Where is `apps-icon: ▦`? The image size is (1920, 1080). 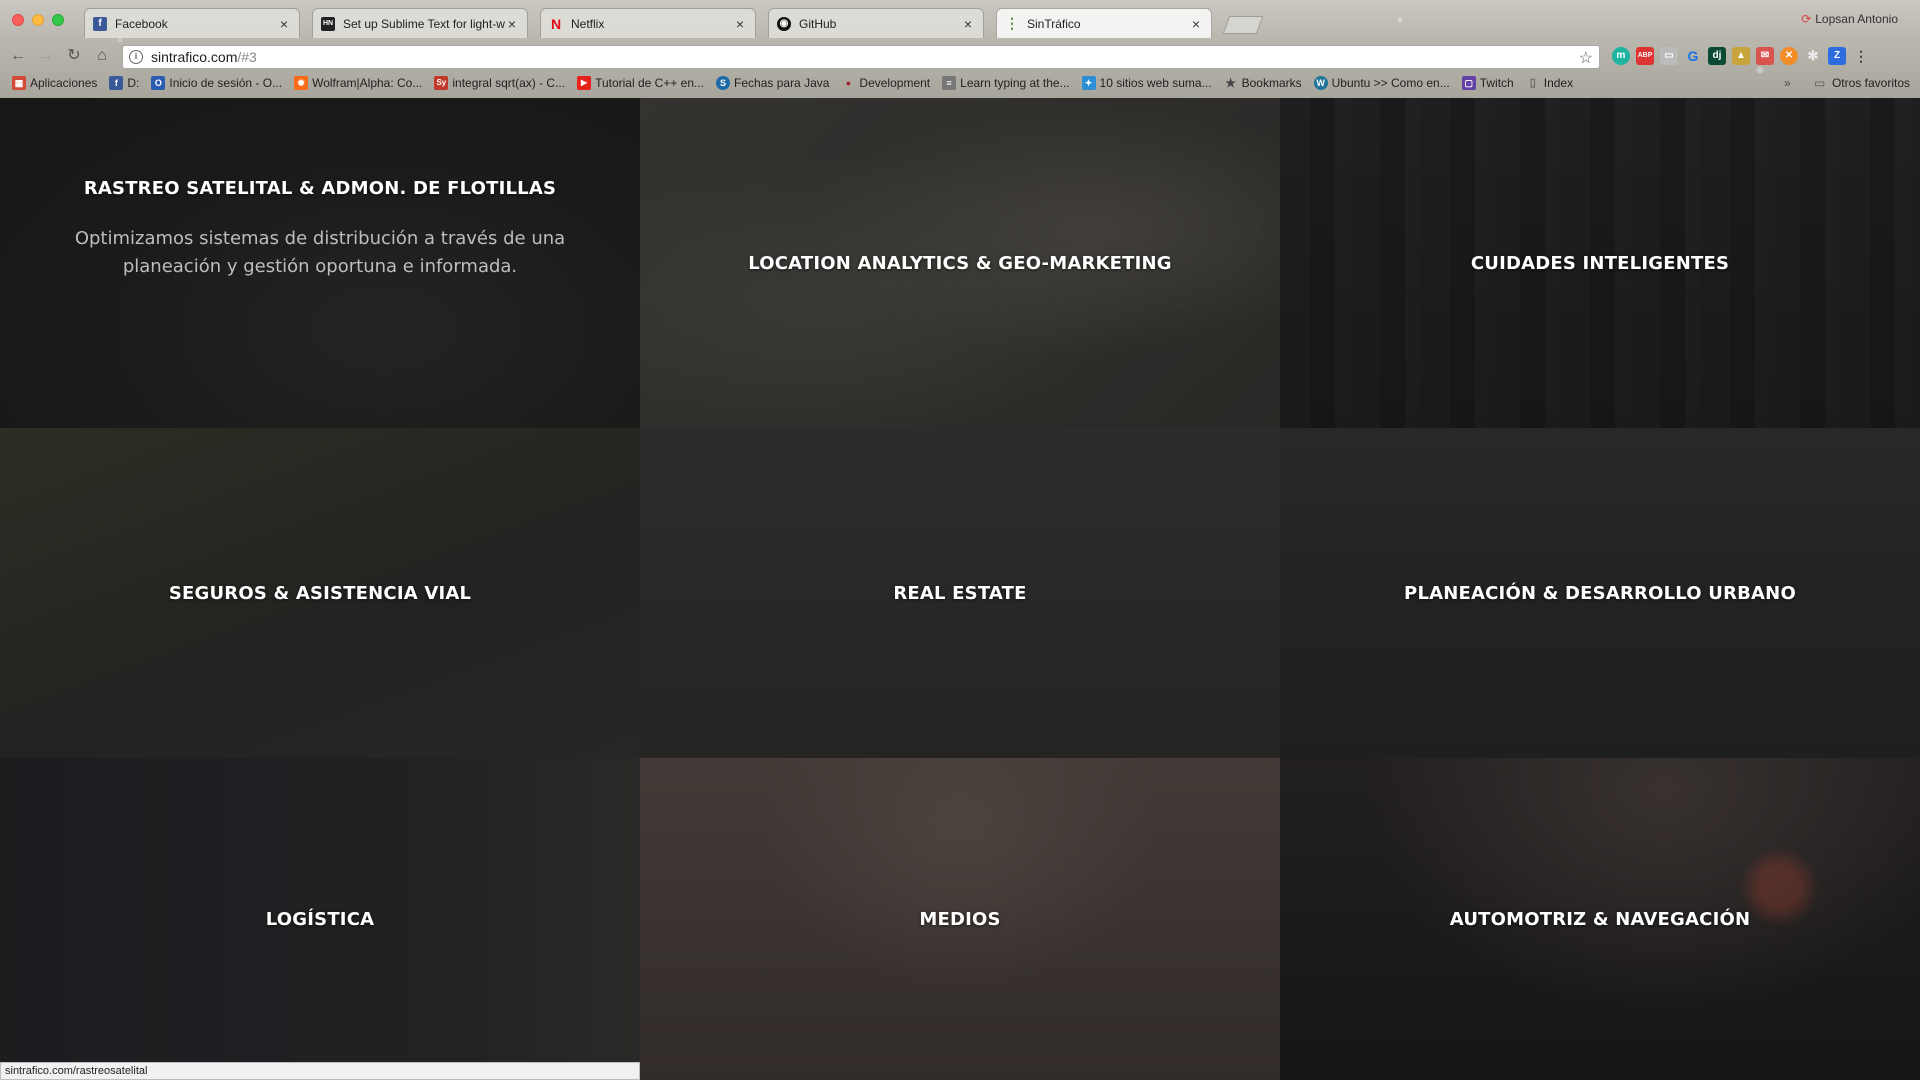 apps-icon: ▦ is located at coordinates (19, 83).